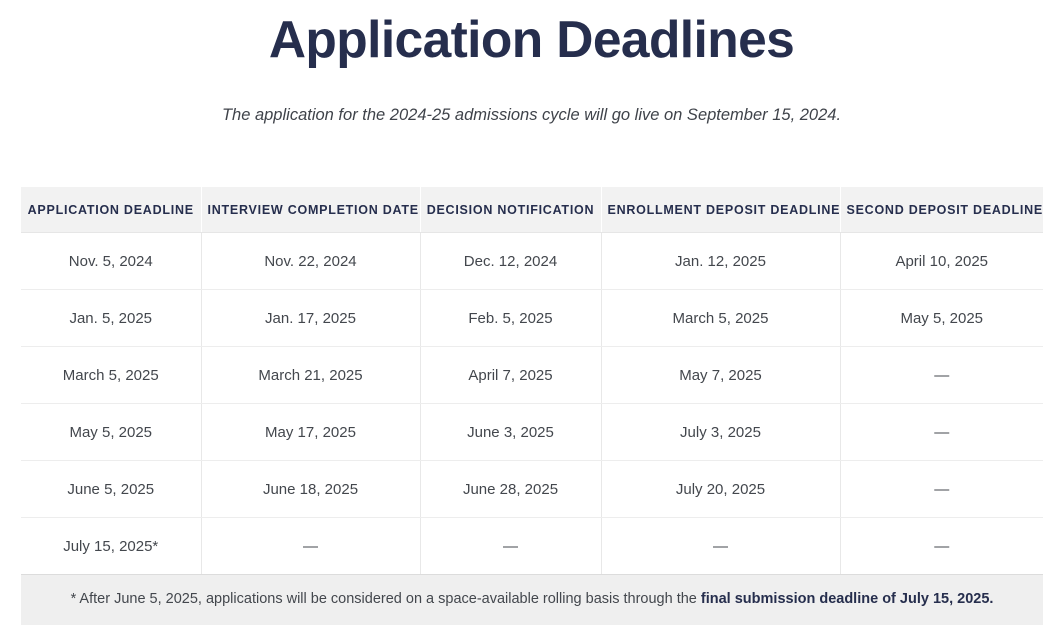 Image resolution: width=1063 pixels, height=639 pixels. I want to click on cell-decision-notification: June 3, 2025, so click(511, 432).